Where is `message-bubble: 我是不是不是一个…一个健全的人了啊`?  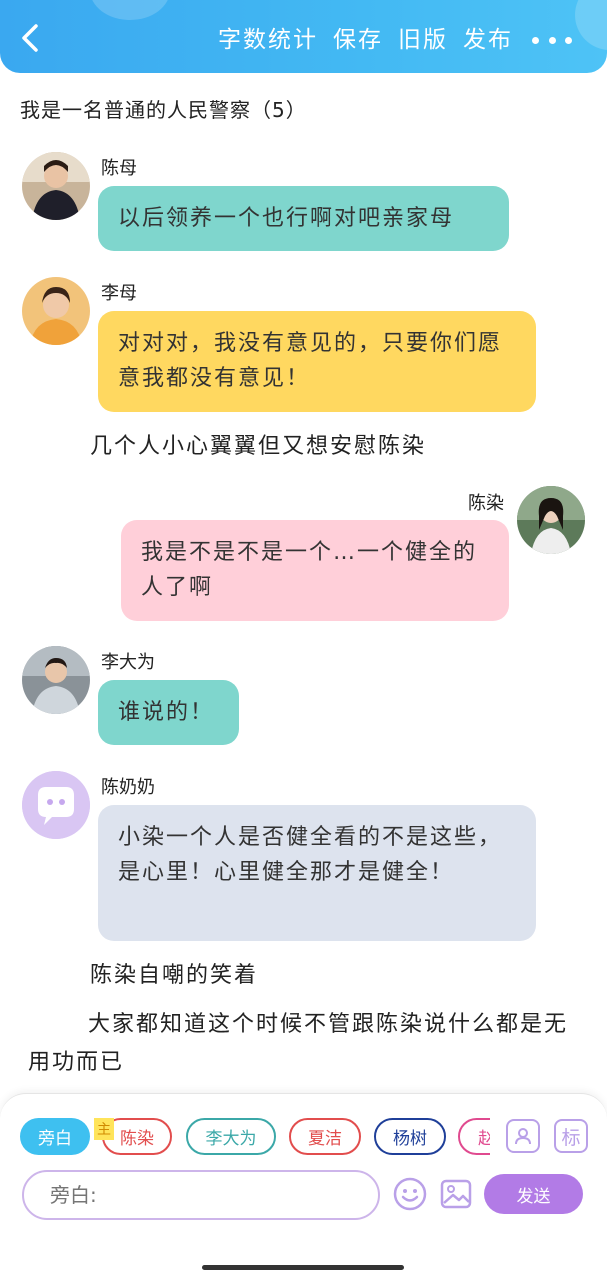 message-bubble: 我是不是不是一个…一个健全的人了啊 is located at coordinates (315, 570).